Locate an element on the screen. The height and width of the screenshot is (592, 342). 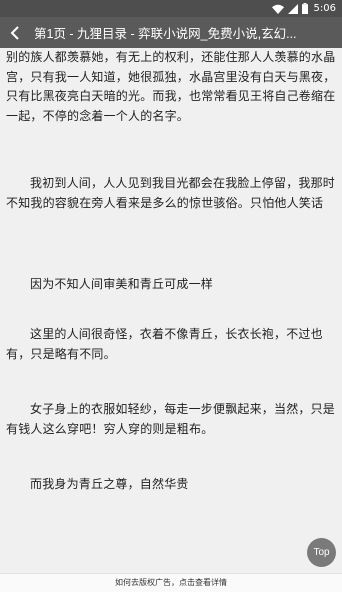
ad-banner: 如何去版权广告，点击查看详情 is located at coordinates (171, 582).